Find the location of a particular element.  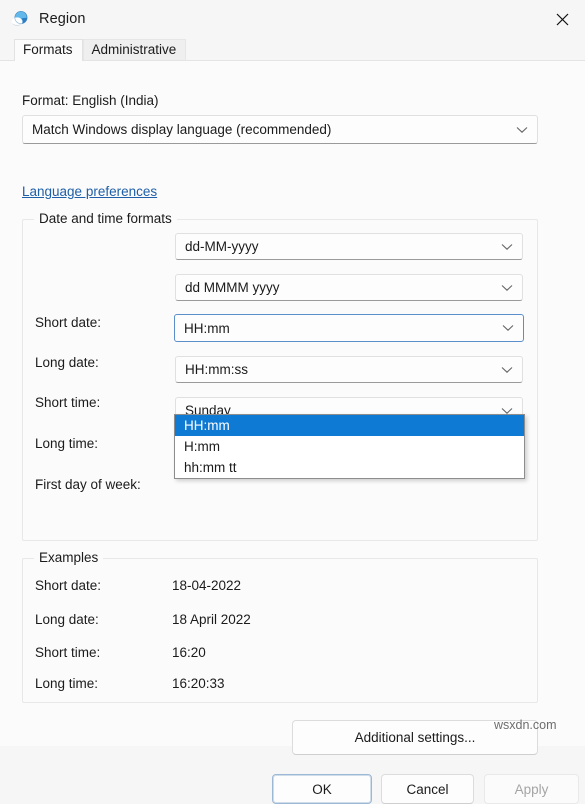

example-short-time-value: 16:20 is located at coordinates (189, 652).